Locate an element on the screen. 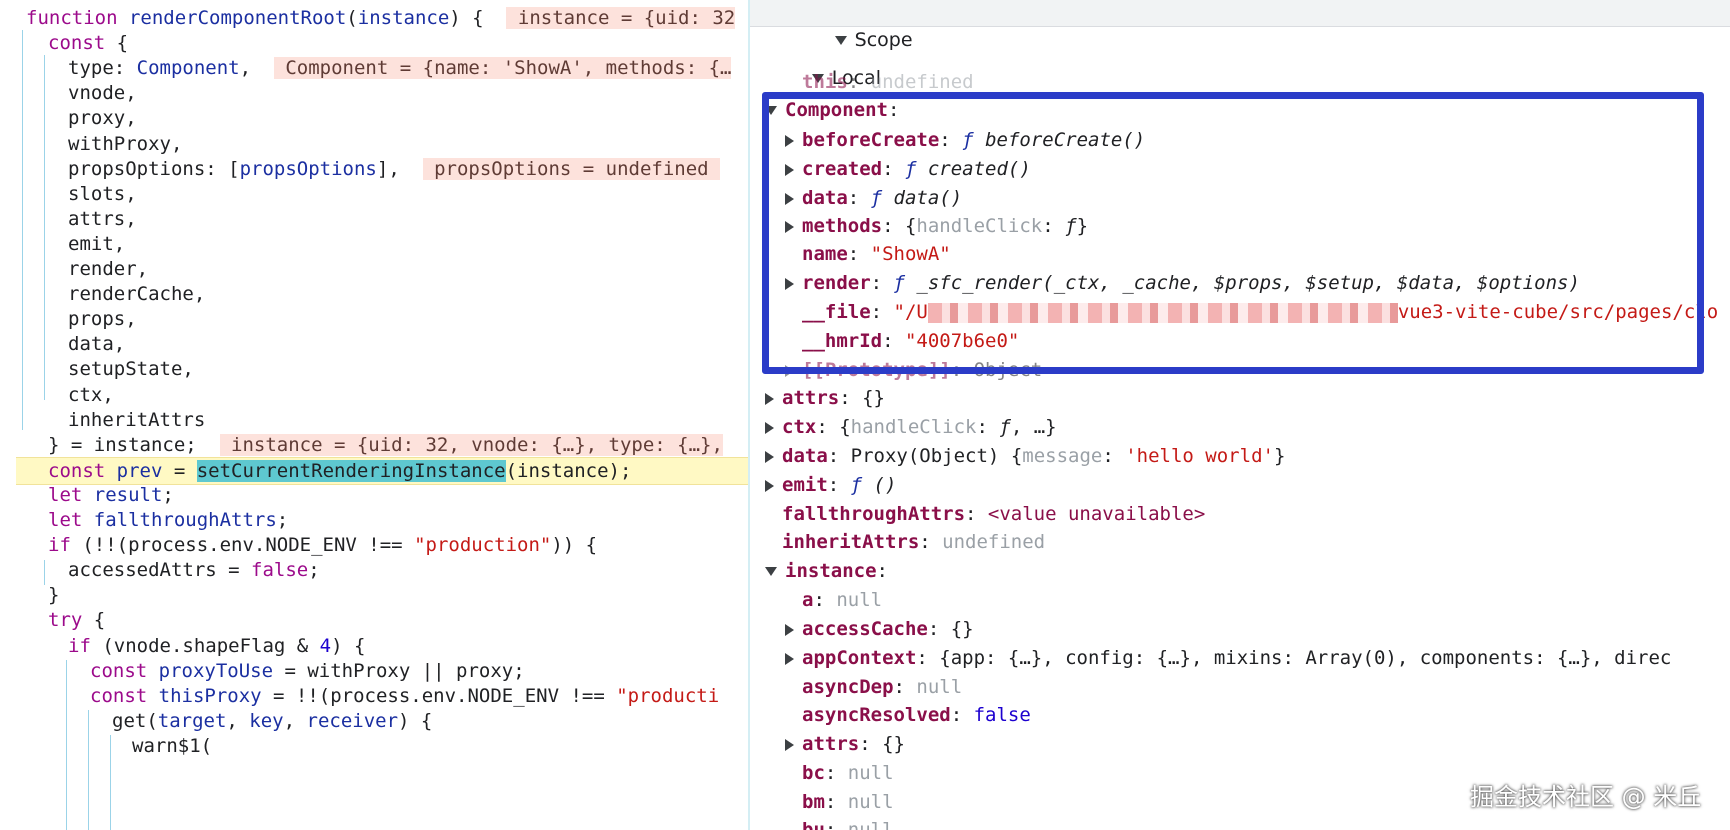 This screenshot has height=830, width=1730. property-value: <value unavailable> is located at coordinates (1096, 514).